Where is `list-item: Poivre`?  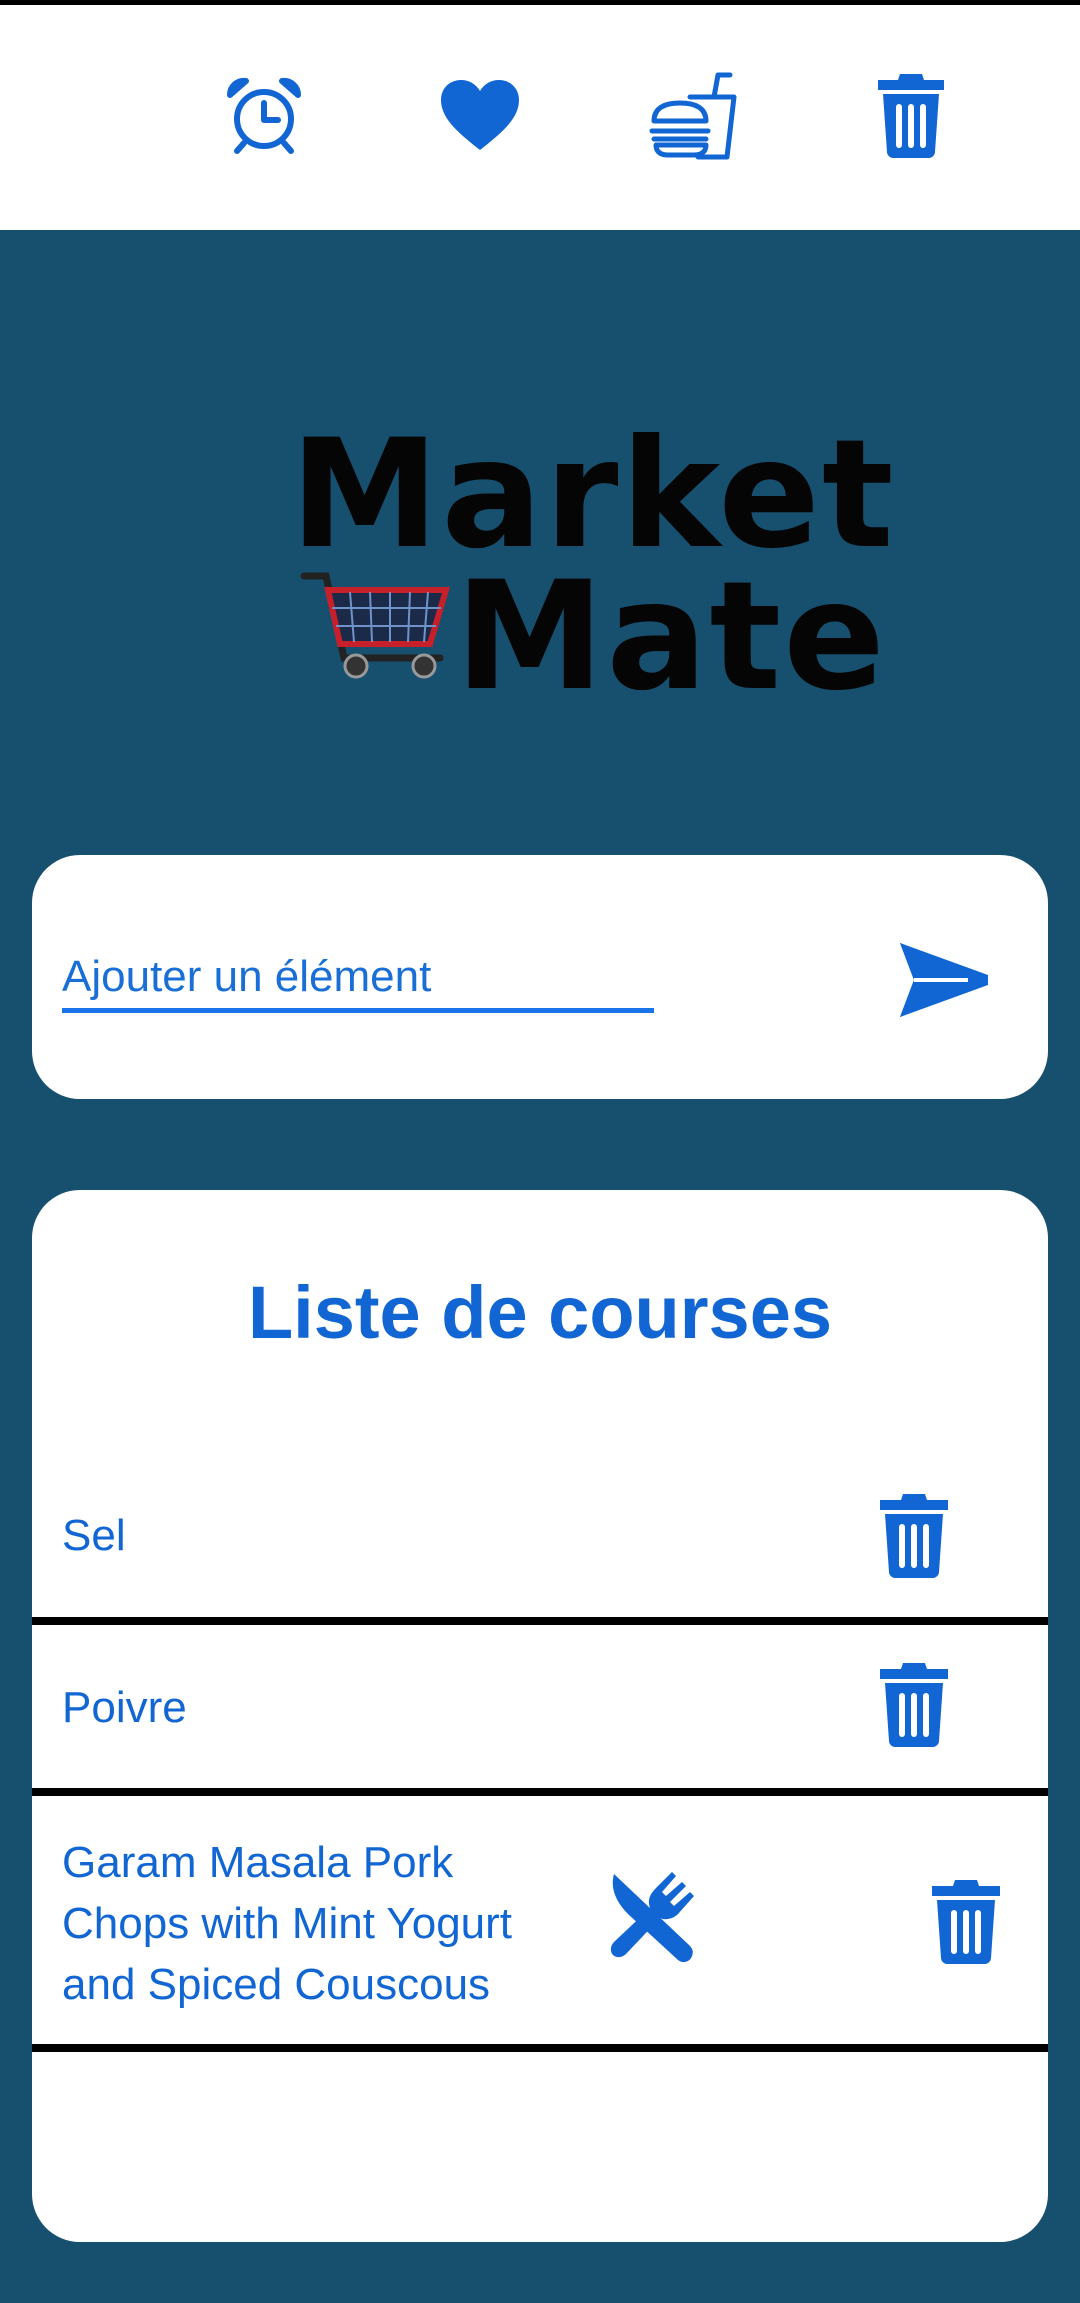 list-item: Poivre is located at coordinates (540, 1710).